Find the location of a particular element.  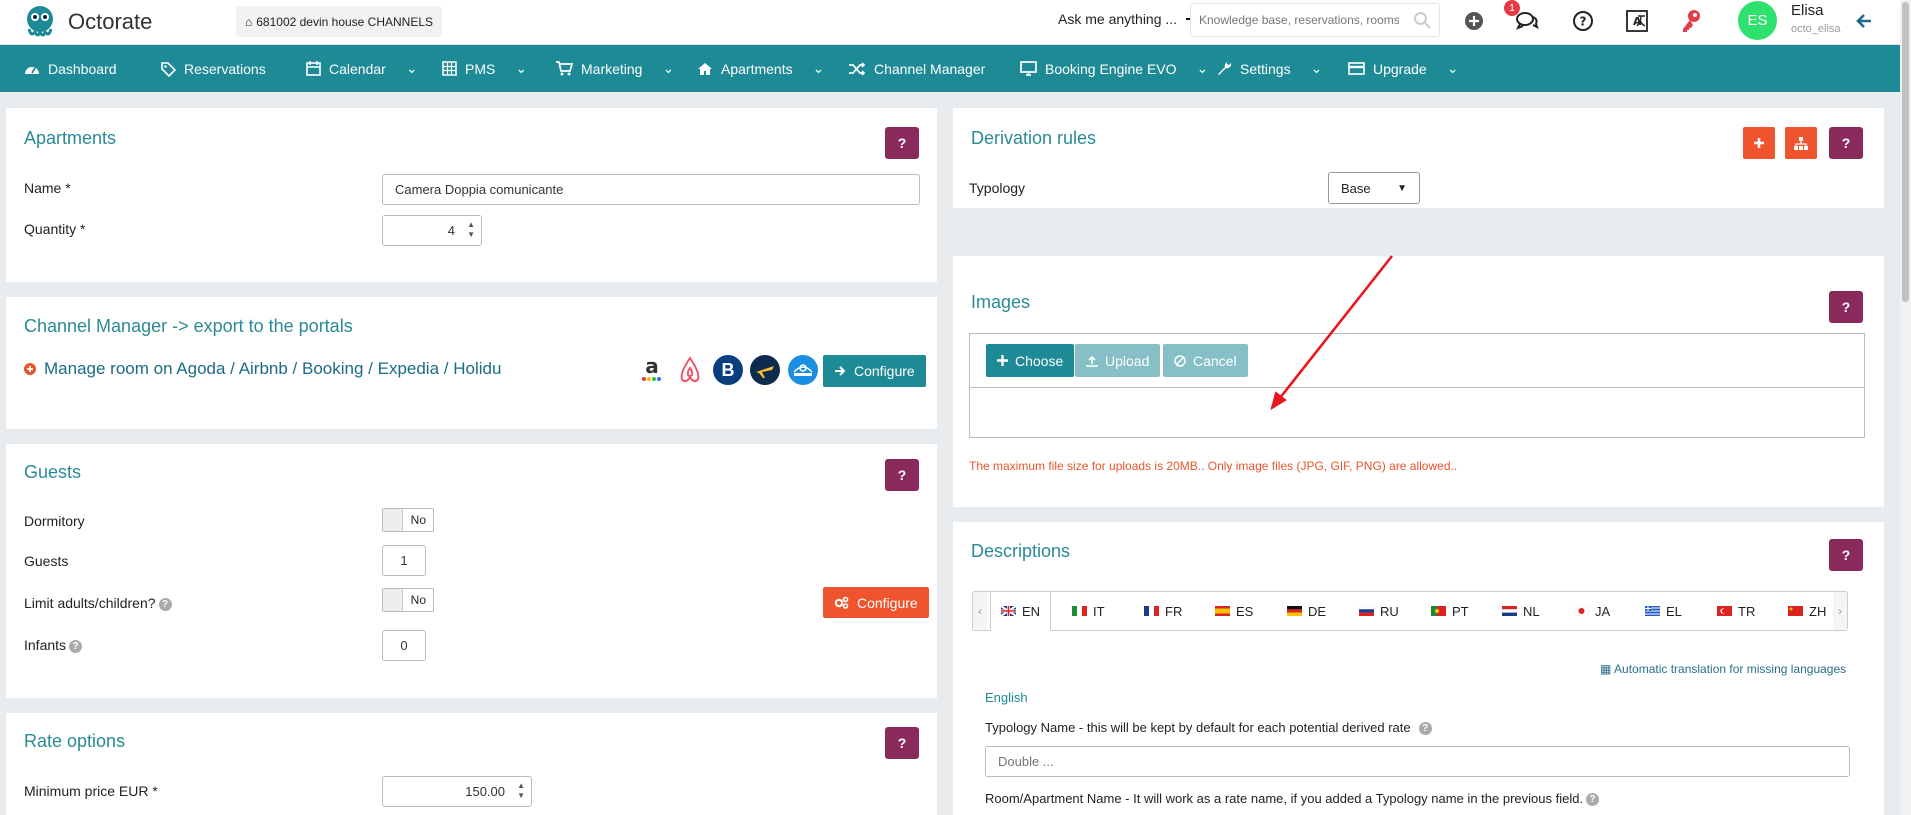

user-name: Elisa is located at coordinates (1807, 10).